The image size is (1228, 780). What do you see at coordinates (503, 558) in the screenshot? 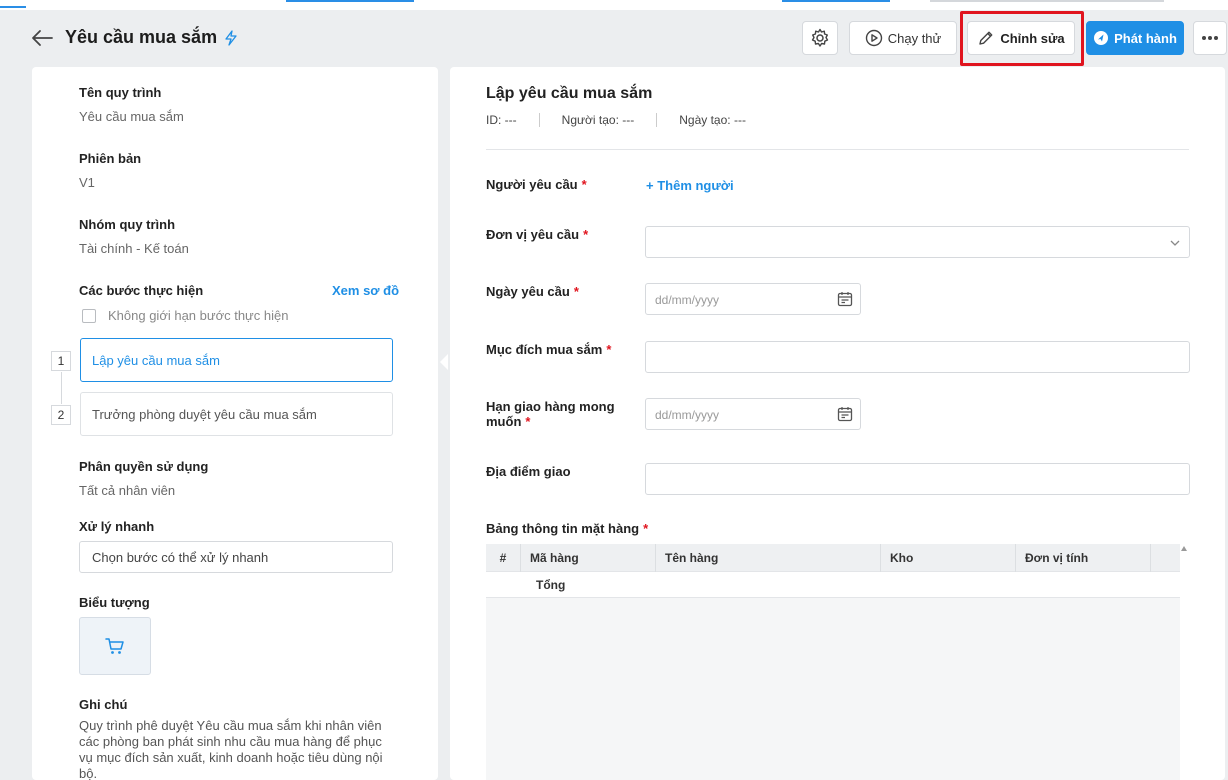
I see `col-index: #` at bounding box center [503, 558].